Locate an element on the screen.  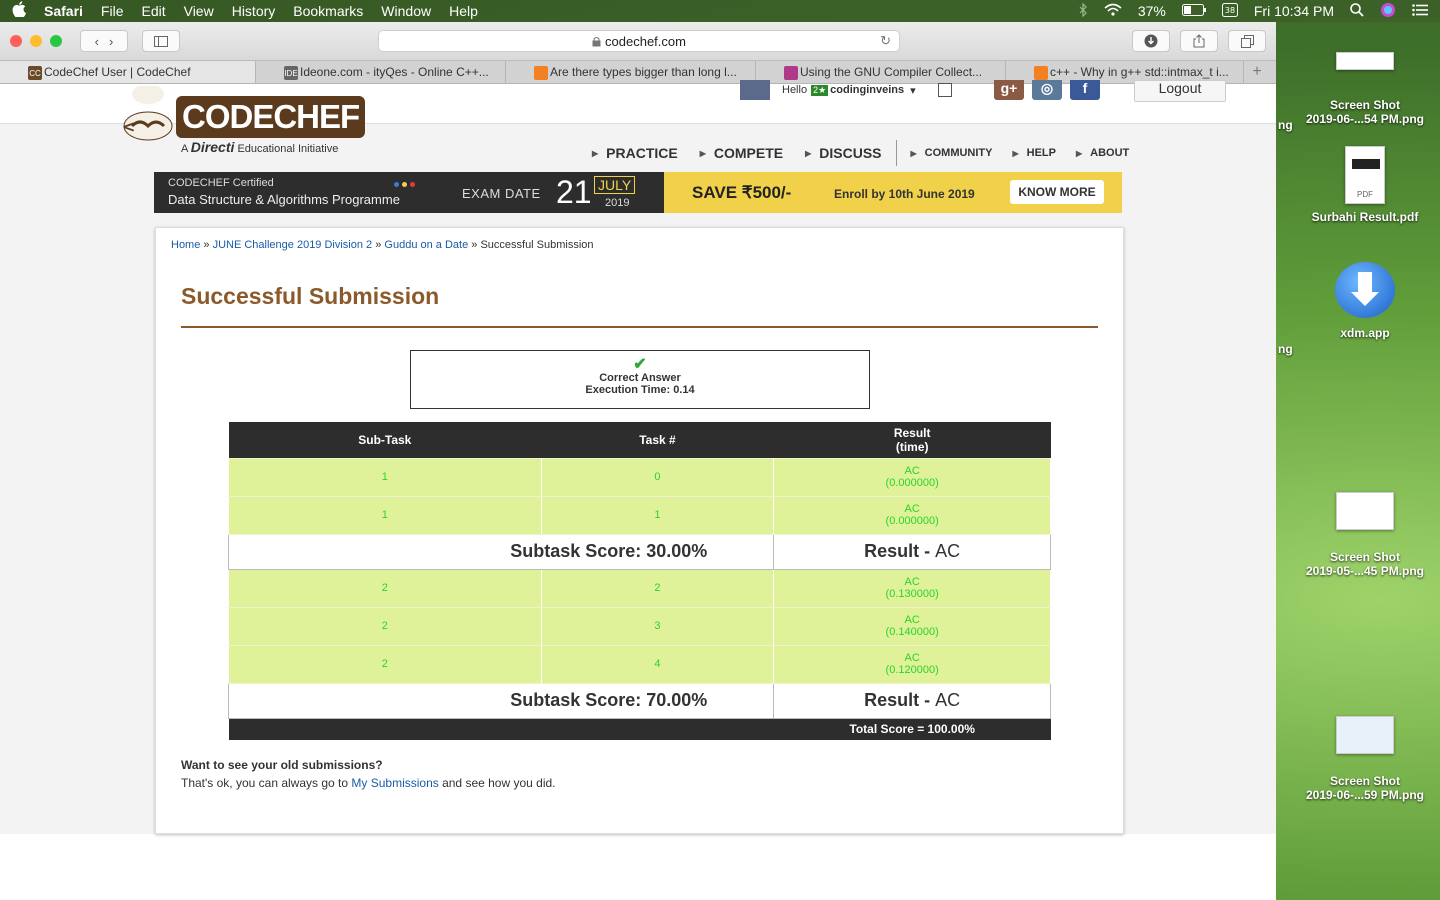
siri-icon is located at coordinates (1388, 11).